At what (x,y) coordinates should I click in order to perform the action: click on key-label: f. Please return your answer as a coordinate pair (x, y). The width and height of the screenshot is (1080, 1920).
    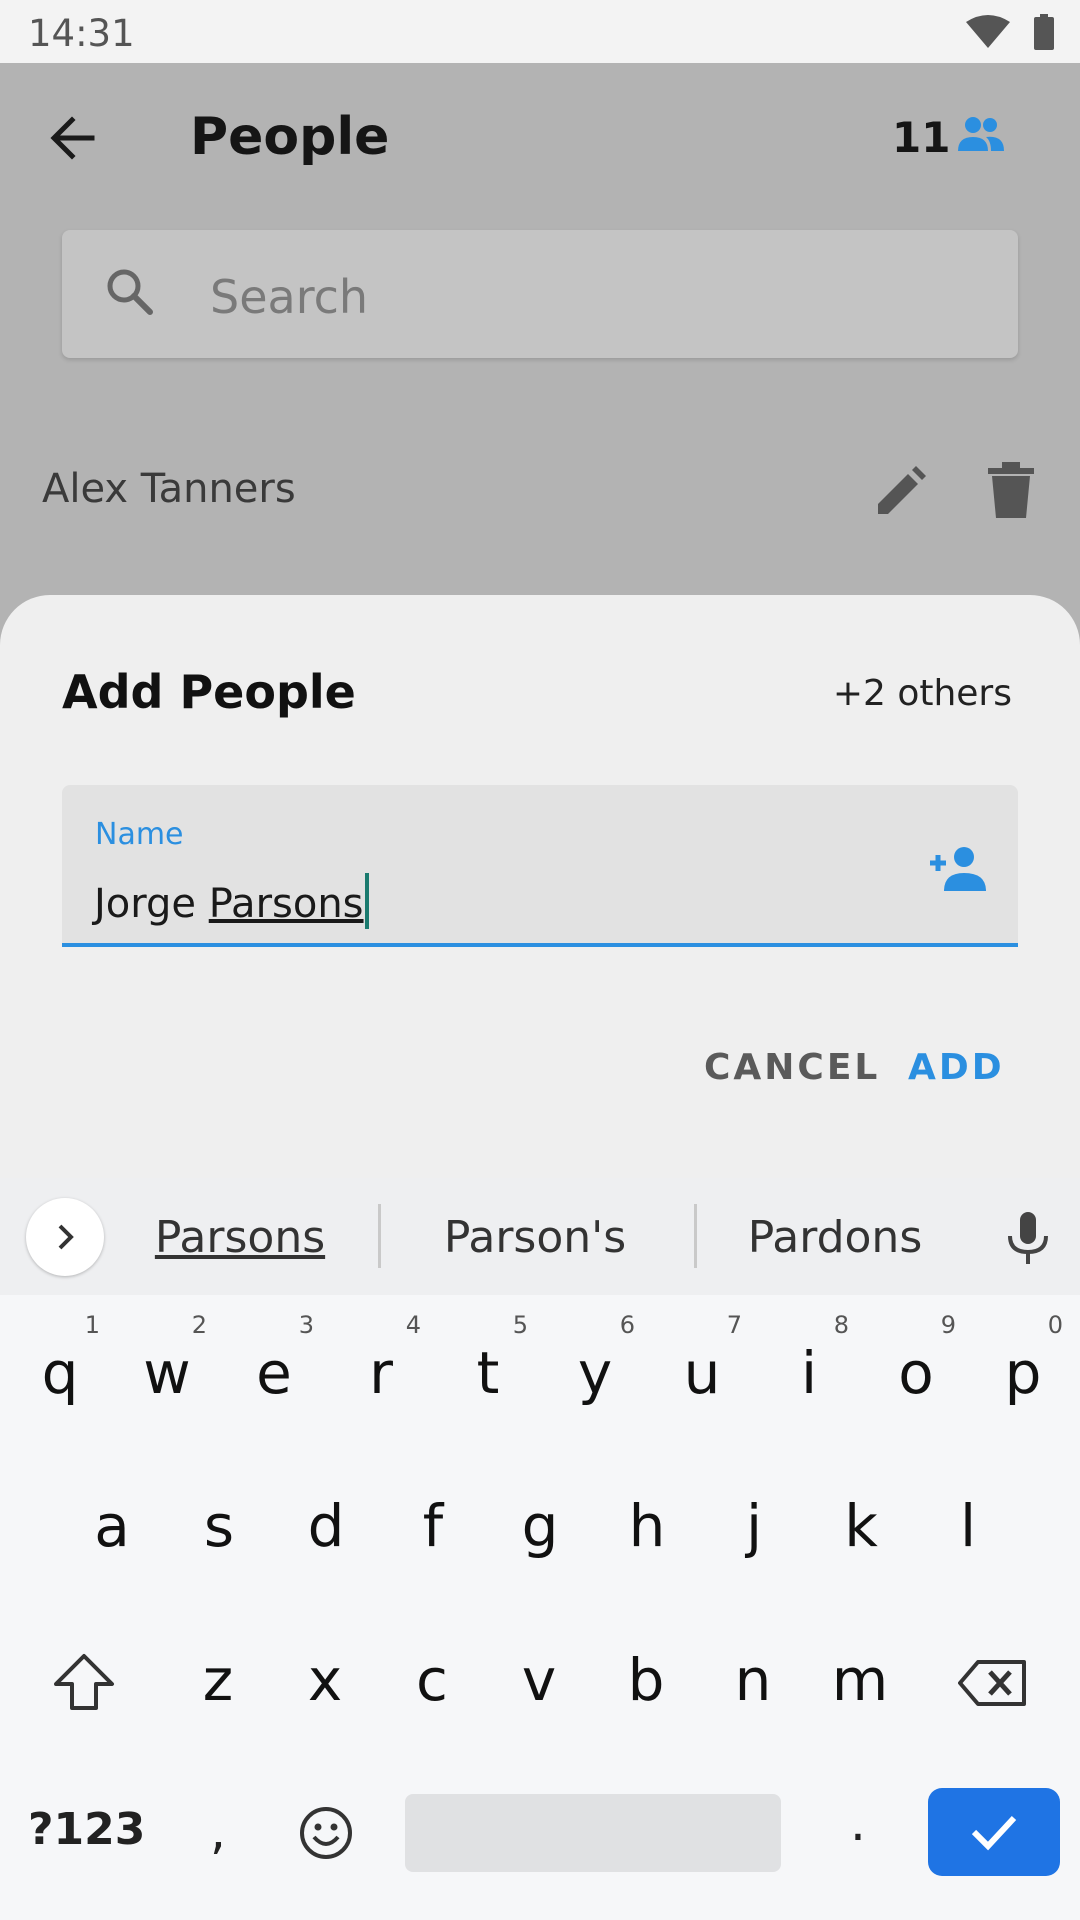
    Looking at the image, I should click on (433, 1526).